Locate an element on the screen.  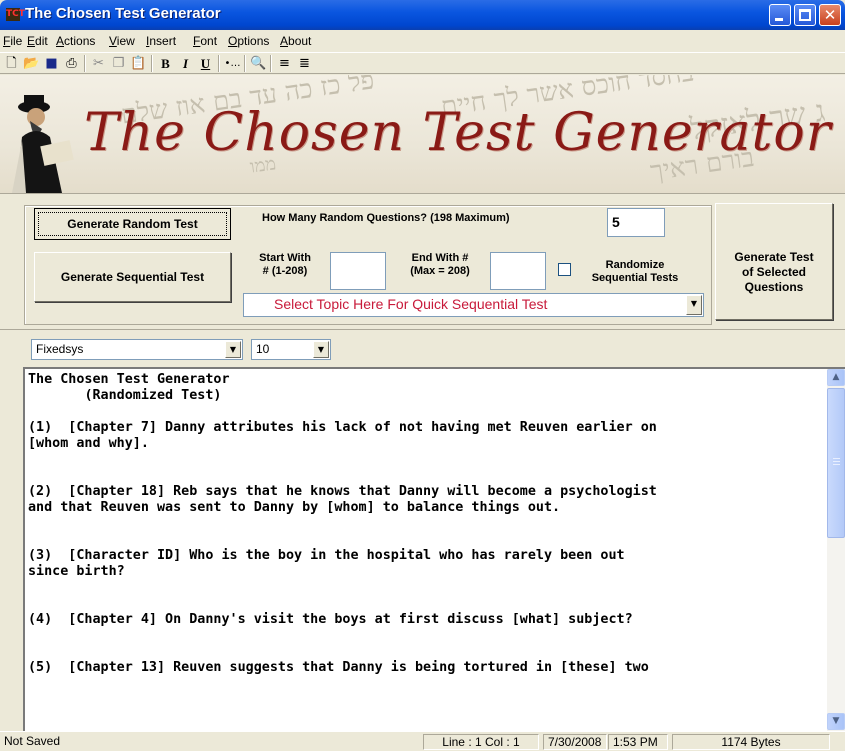
randomize-checkbox is located at coordinates (564, 269).